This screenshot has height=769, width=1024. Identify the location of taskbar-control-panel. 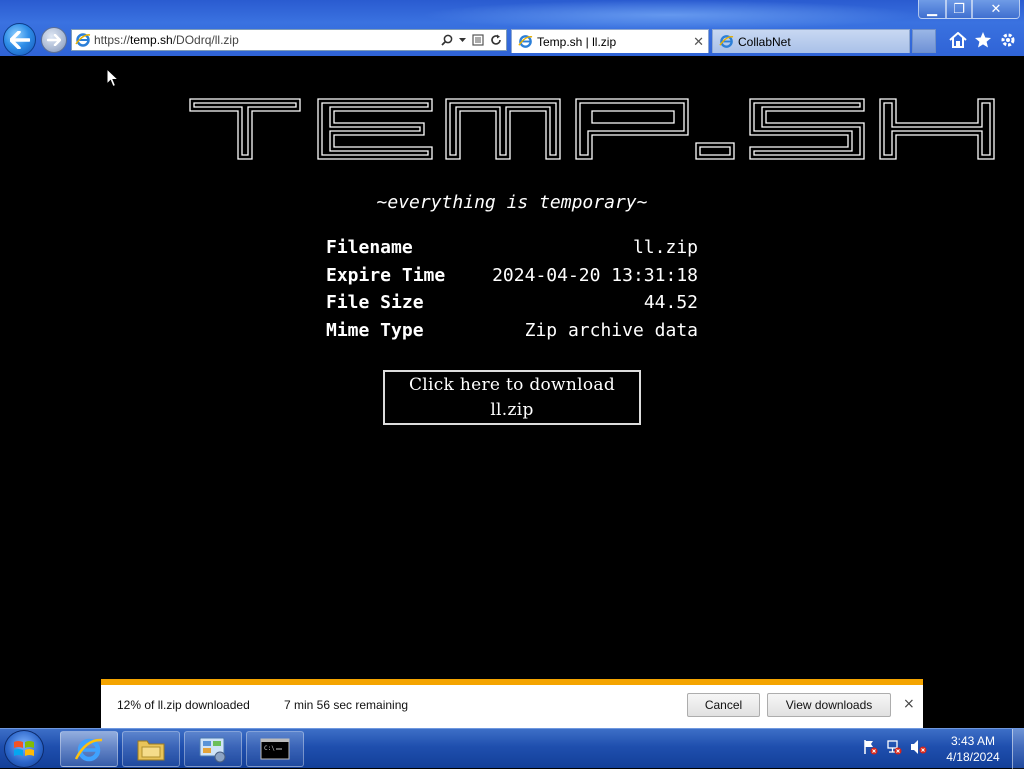
(213, 749).